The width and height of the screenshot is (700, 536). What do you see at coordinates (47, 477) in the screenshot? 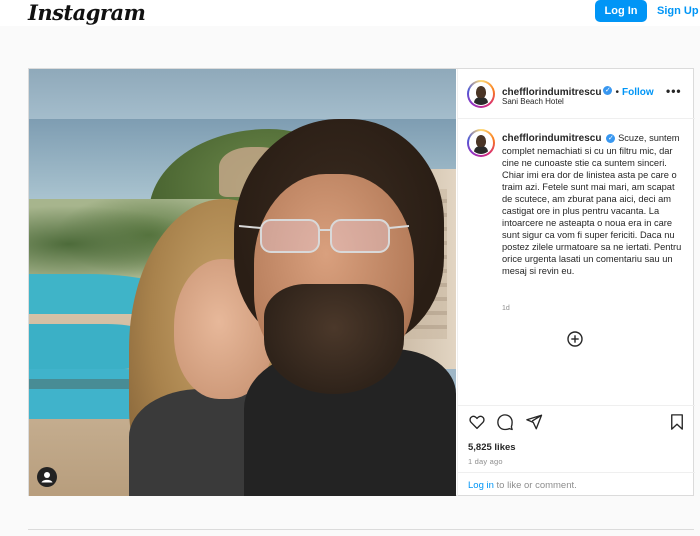
I see `tagged-user-icon` at bounding box center [47, 477].